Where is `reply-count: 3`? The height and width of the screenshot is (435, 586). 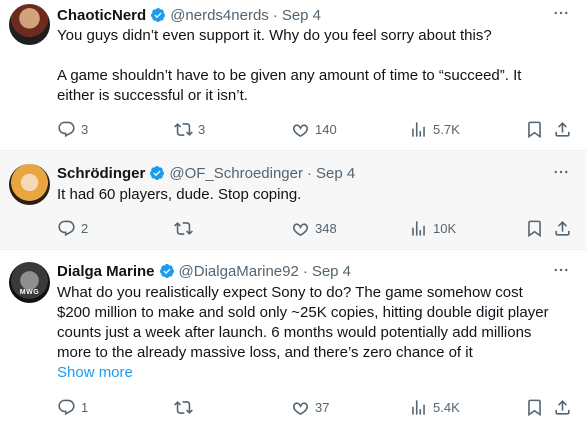
reply-count: 3 is located at coordinates (85, 129).